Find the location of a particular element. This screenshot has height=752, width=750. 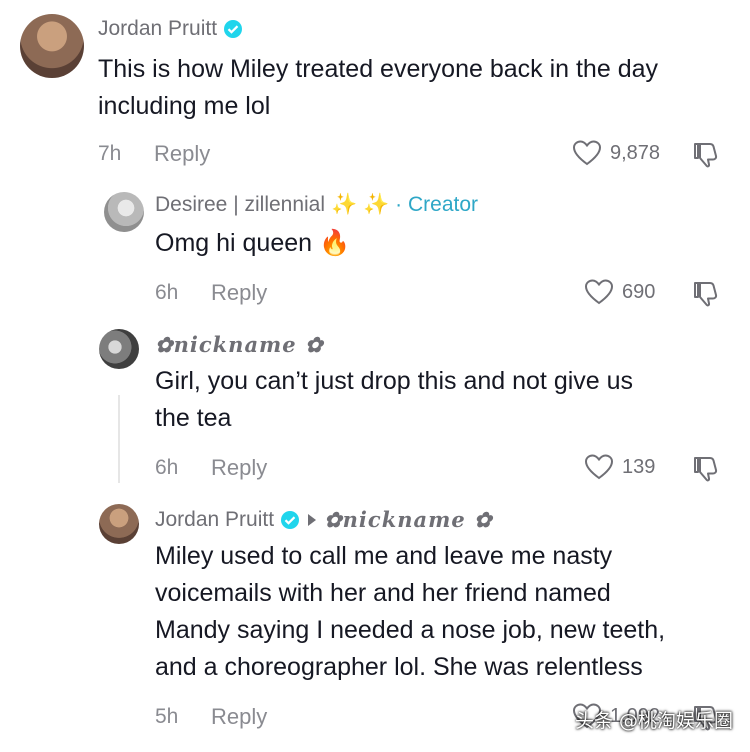

comment-text-line: including me lol is located at coordinates (184, 106).